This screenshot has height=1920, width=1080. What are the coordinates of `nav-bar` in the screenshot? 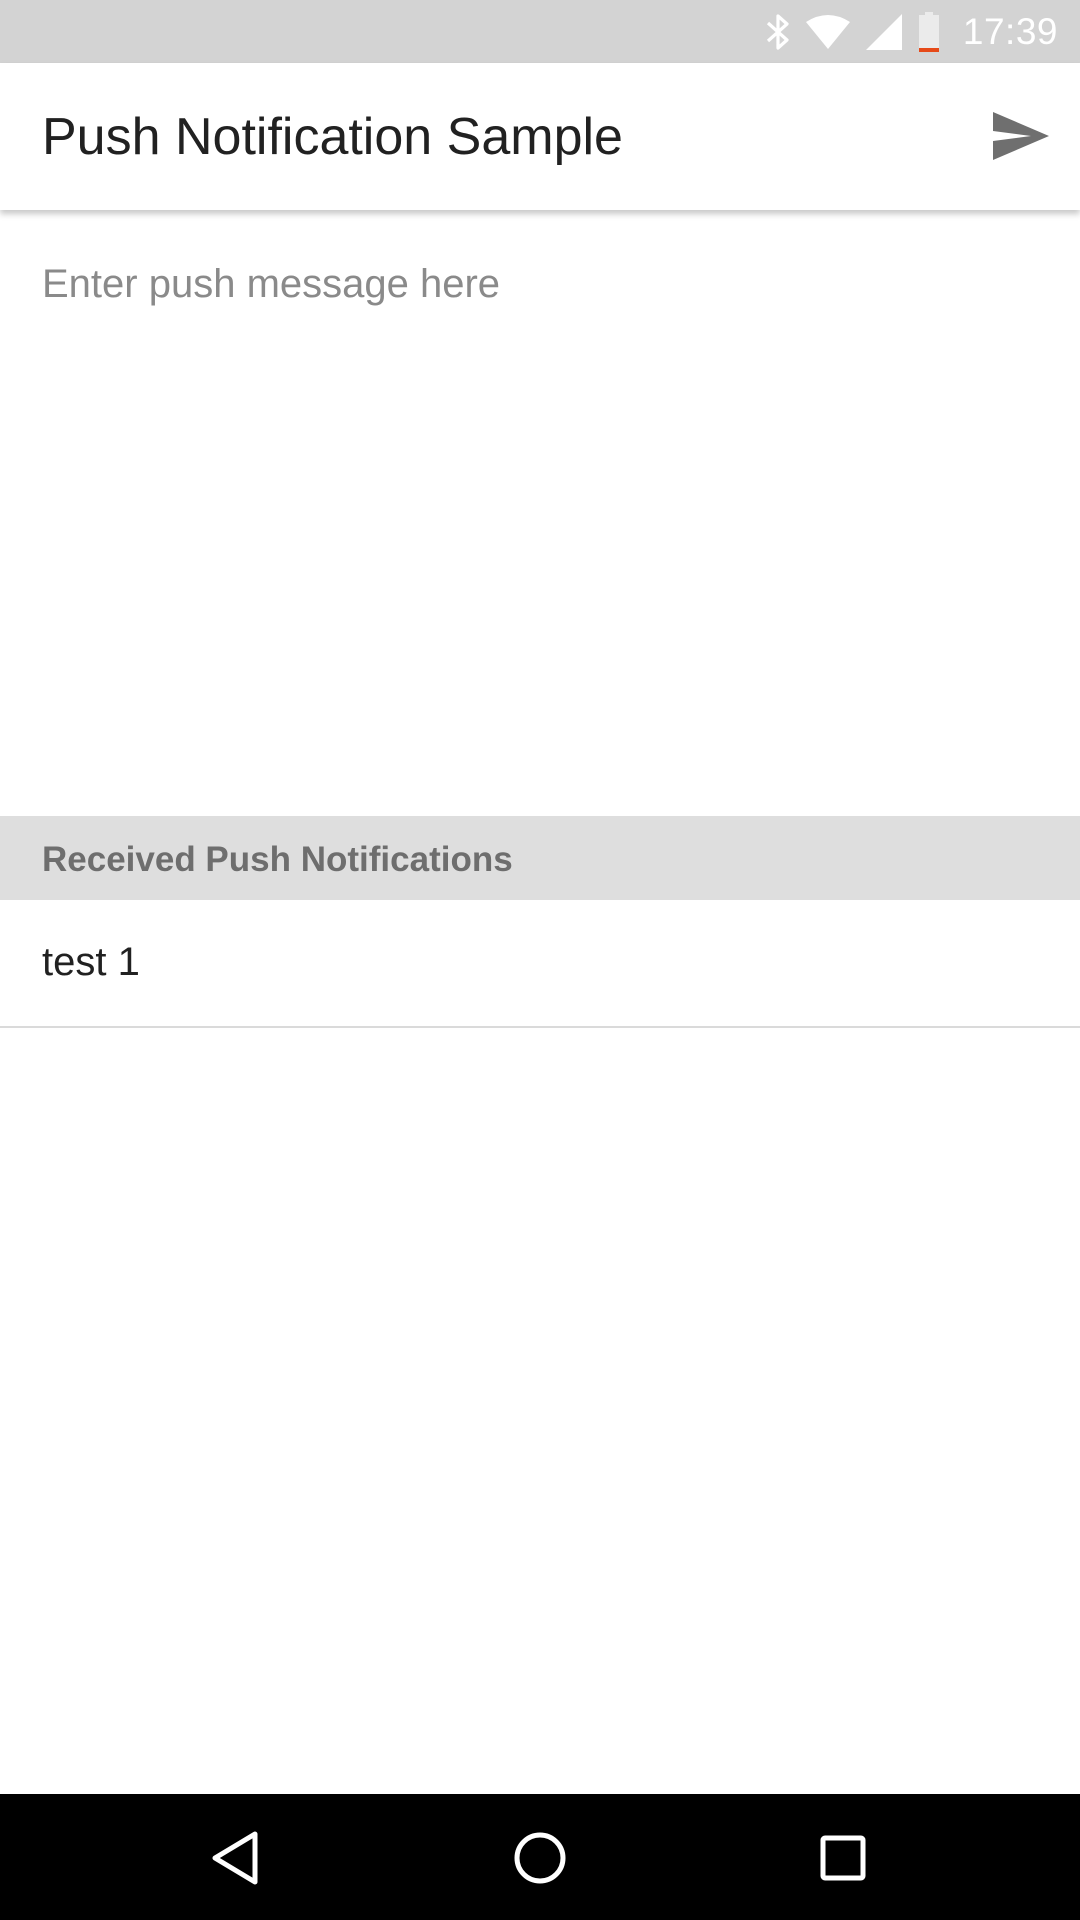 It's located at (540, 1857).